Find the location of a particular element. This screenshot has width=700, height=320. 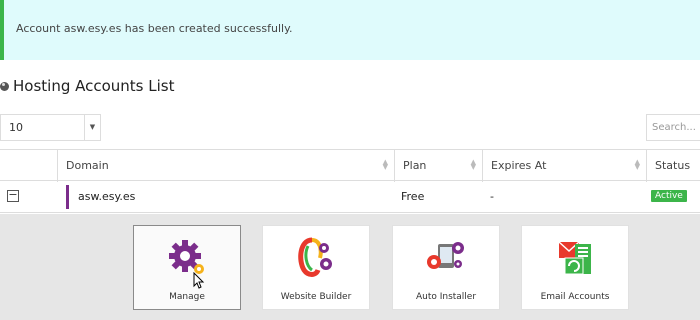

auto-installer-button: Auto Installer is located at coordinates (446, 267).